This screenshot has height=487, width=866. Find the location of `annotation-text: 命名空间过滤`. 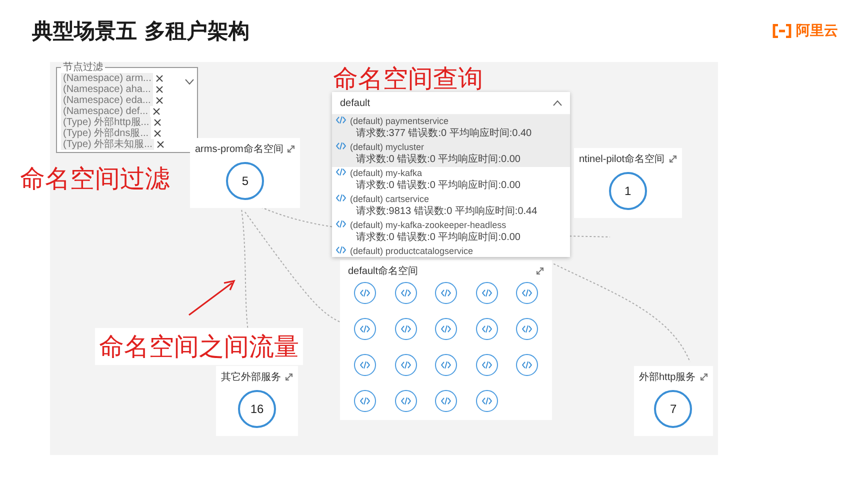

annotation-text: 命名空间过滤 is located at coordinates (95, 179).